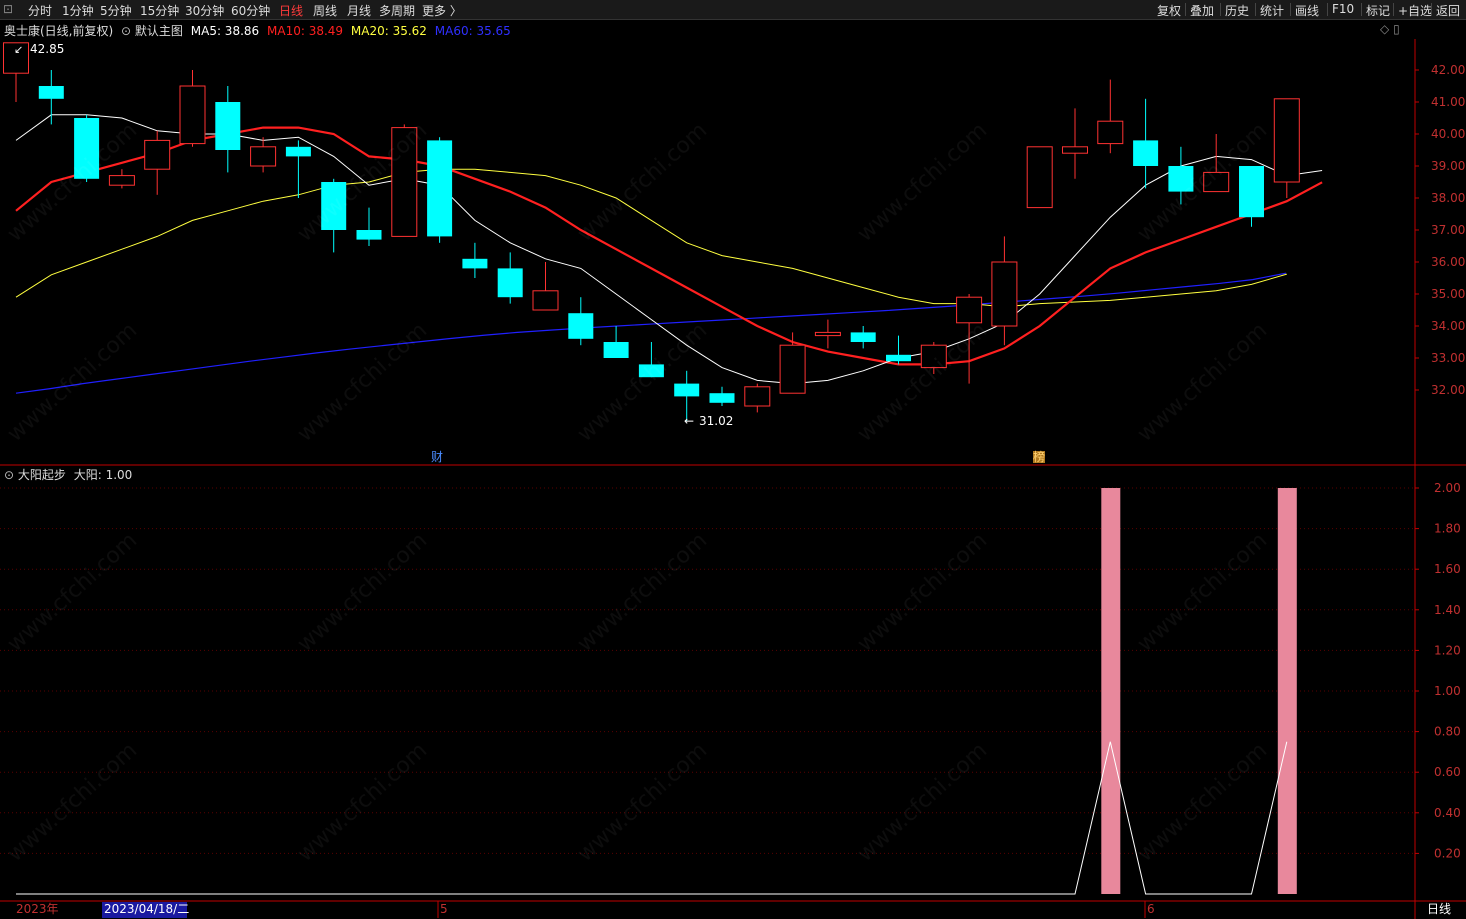 The image size is (1466, 919). What do you see at coordinates (1448, 230) in the screenshot?
I see `price-tick-label: 37.00` at bounding box center [1448, 230].